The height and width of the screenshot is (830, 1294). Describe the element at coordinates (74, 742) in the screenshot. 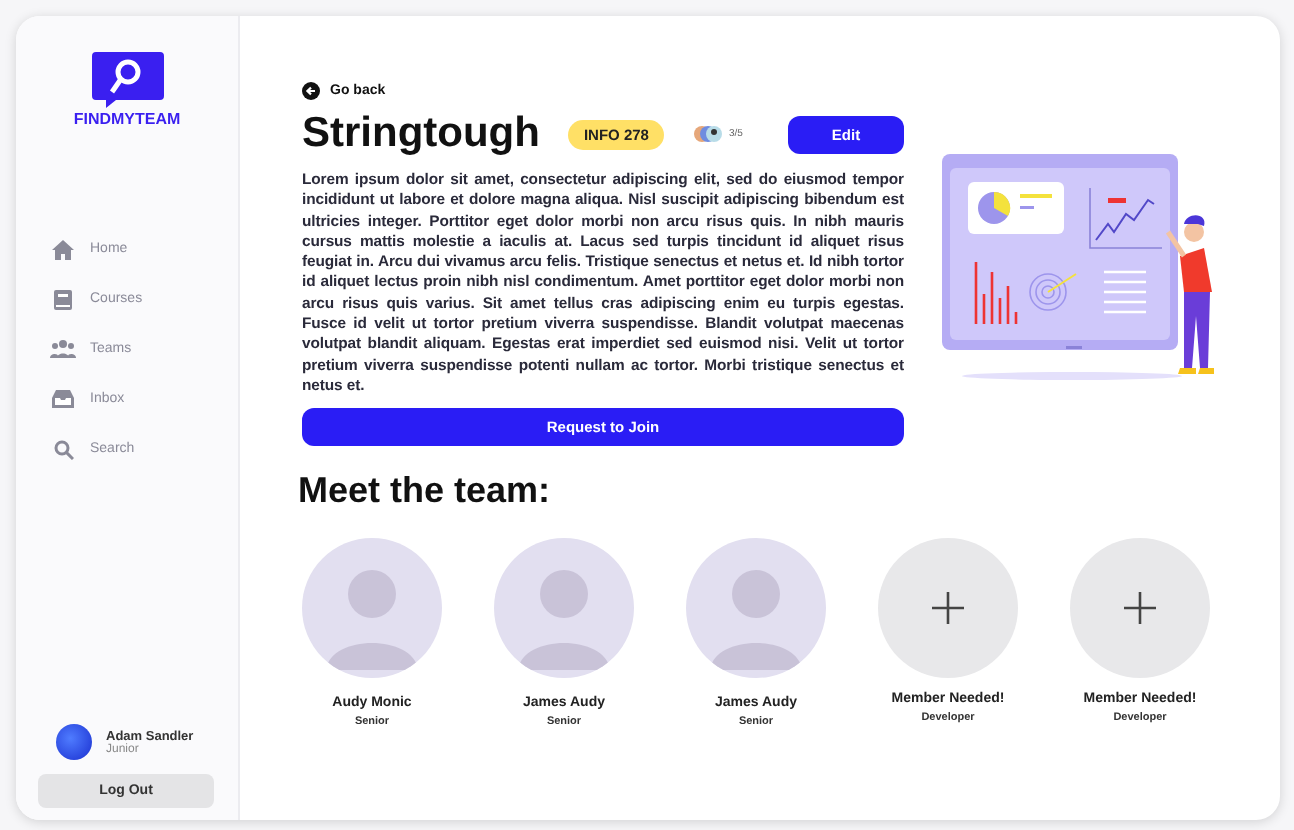

I see `avatar-icon` at that location.